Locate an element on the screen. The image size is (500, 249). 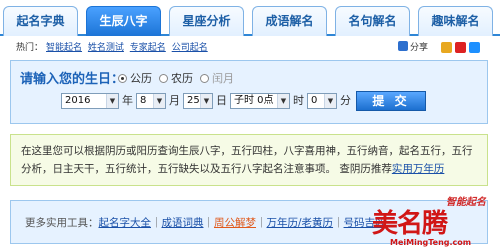
brand-logo: 智能起名 美名腾 MeiMingTeng.com is located at coordinates (433, 221).